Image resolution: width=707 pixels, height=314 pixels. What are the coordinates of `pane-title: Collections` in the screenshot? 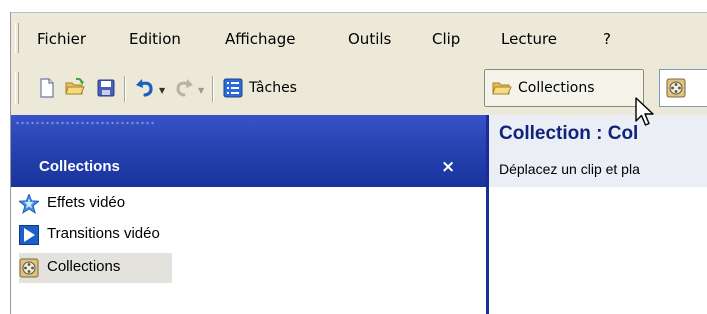 It's located at (79, 166).